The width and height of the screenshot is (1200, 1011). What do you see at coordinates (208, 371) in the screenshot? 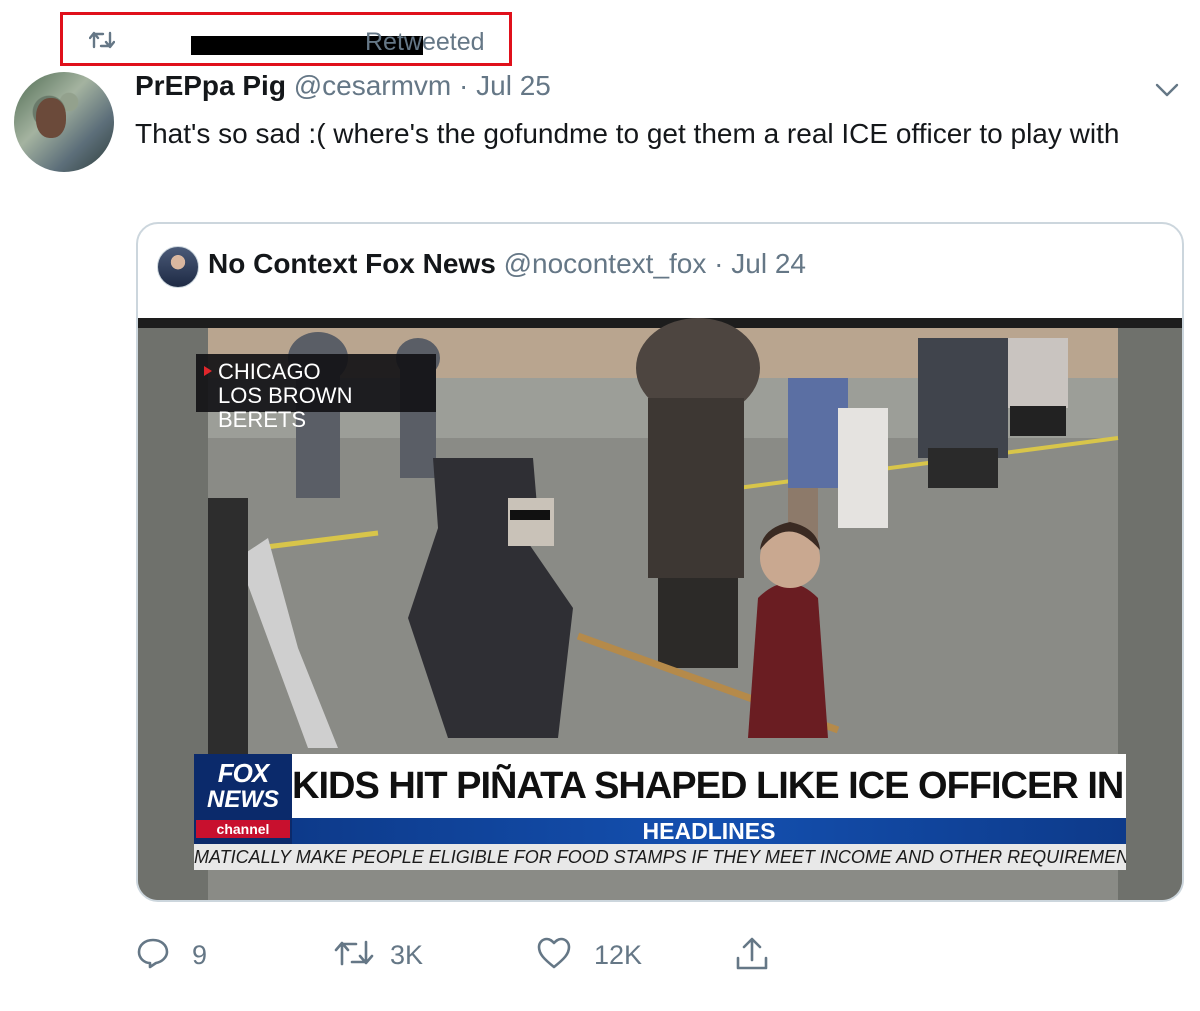
I see `play-triangle-icon` at bounding box center [208, 371].